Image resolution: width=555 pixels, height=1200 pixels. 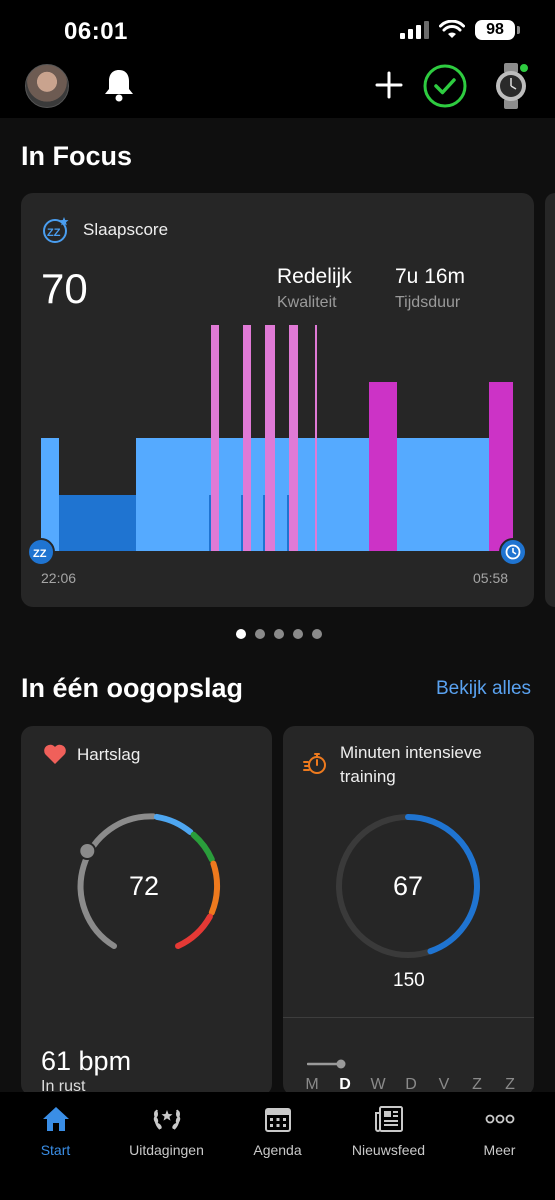 What do you see at coordinates (452, 29) in the screenshot?
I see `wifi-icon` at bounding box center [452, 29].